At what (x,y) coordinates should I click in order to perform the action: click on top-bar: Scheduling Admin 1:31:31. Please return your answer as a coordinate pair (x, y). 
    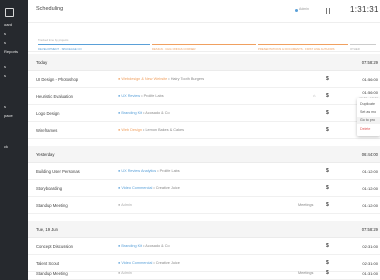
    Looking at the image, I should click on (204, 11).